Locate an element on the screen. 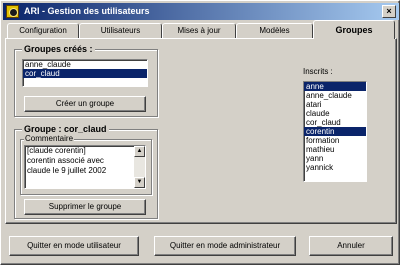  list-item: mathieu is located at coordinates (335, 149).